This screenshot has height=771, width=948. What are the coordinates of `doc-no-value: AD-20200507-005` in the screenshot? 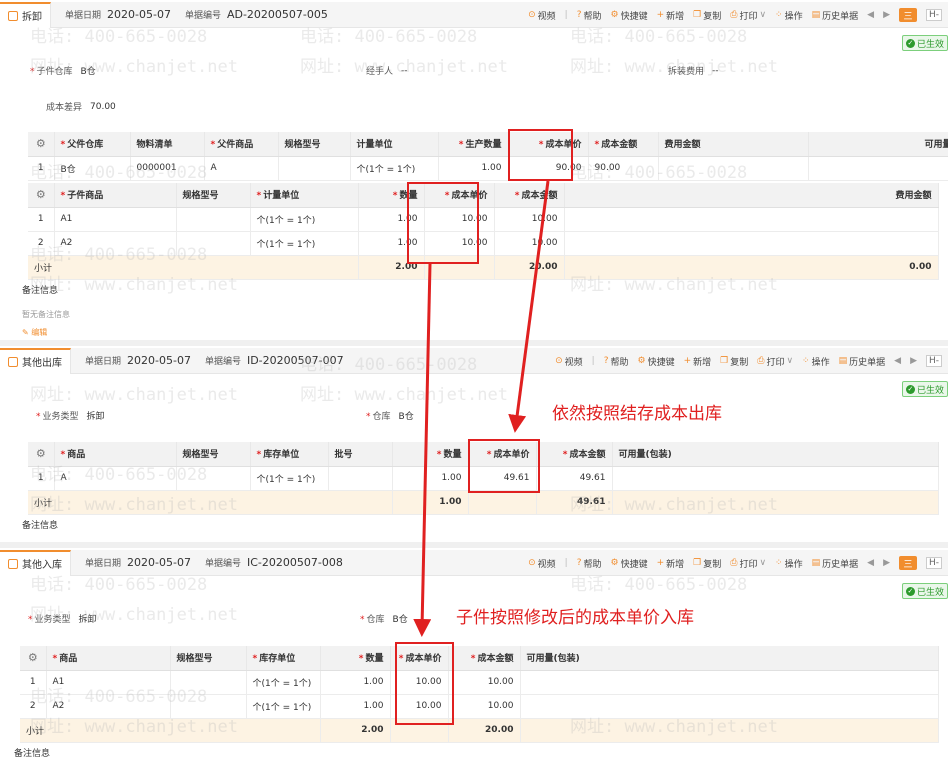 It's located at (277, 14).